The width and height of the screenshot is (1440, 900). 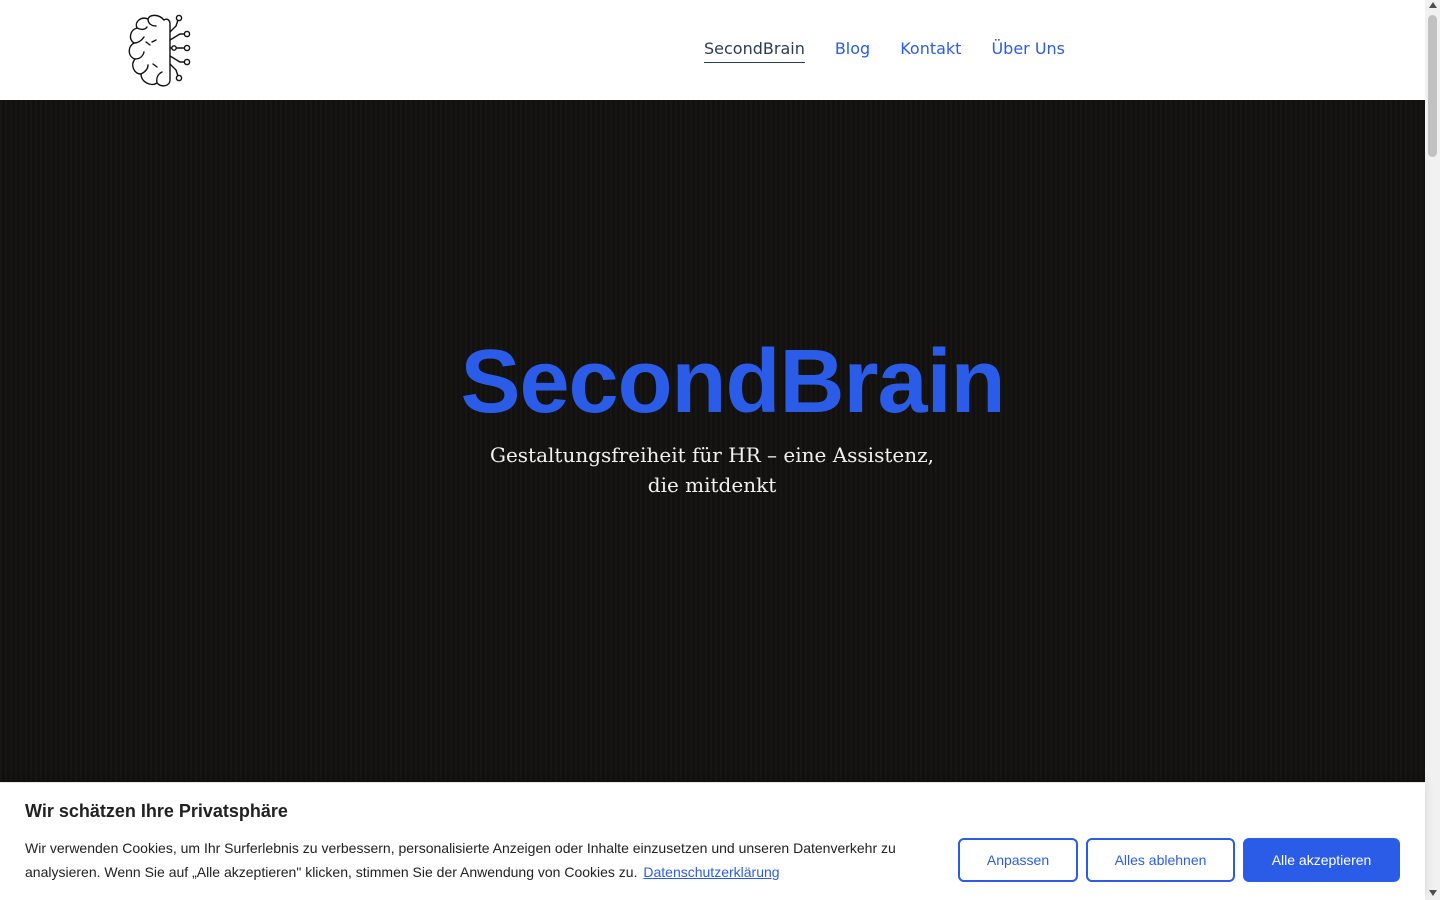 What do you see at coordinates (156, 811) in the screenshot?
I see `cookie-banner-title: Wir schätzen Ihre Privatsphäre` at bounding box center [156, 811].